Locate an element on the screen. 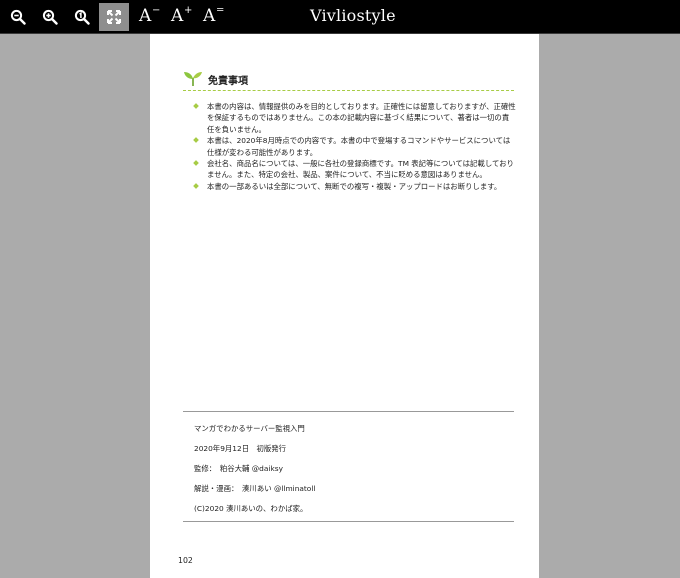 The image size is (680, 578). colophon-copyright: (C)2020 湊川あいの、わかば家。 is located at coordinates (251, 508).